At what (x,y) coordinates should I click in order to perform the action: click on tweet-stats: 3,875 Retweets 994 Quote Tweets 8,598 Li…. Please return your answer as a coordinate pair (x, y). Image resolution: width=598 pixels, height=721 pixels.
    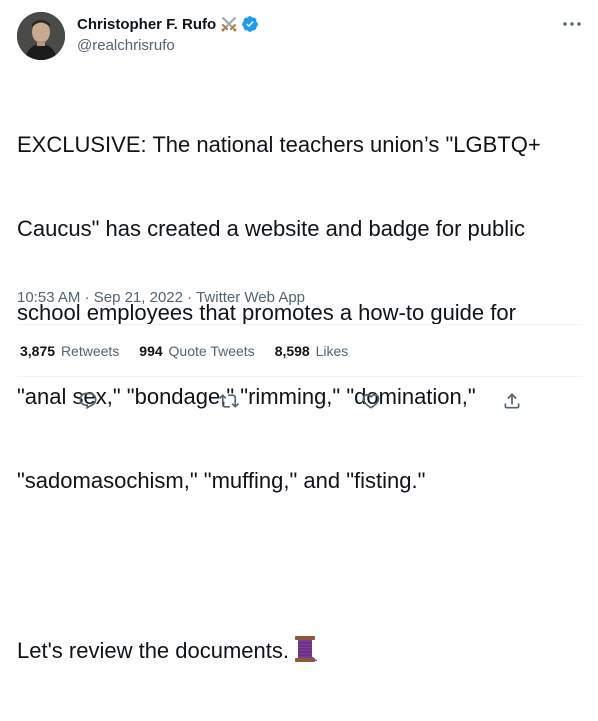
    Looking at the image, I should click on (194, 351).